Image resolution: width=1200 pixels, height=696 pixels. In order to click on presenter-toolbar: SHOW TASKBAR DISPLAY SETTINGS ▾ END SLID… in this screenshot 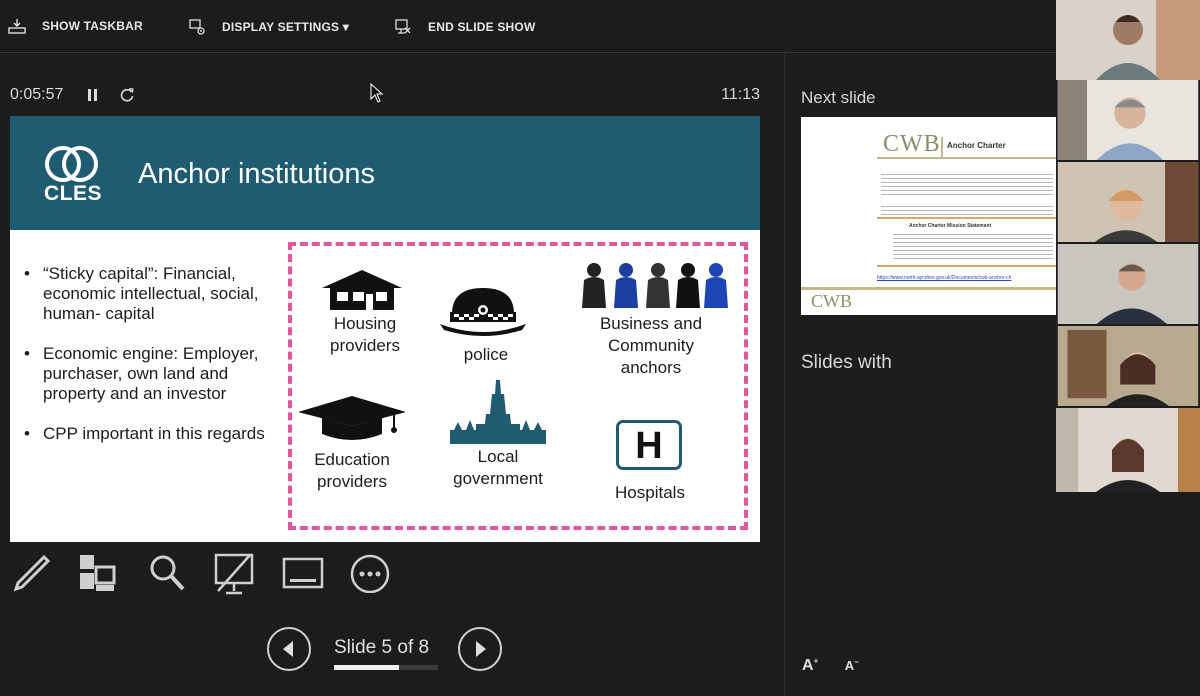, I will do `click(528, 26)`.